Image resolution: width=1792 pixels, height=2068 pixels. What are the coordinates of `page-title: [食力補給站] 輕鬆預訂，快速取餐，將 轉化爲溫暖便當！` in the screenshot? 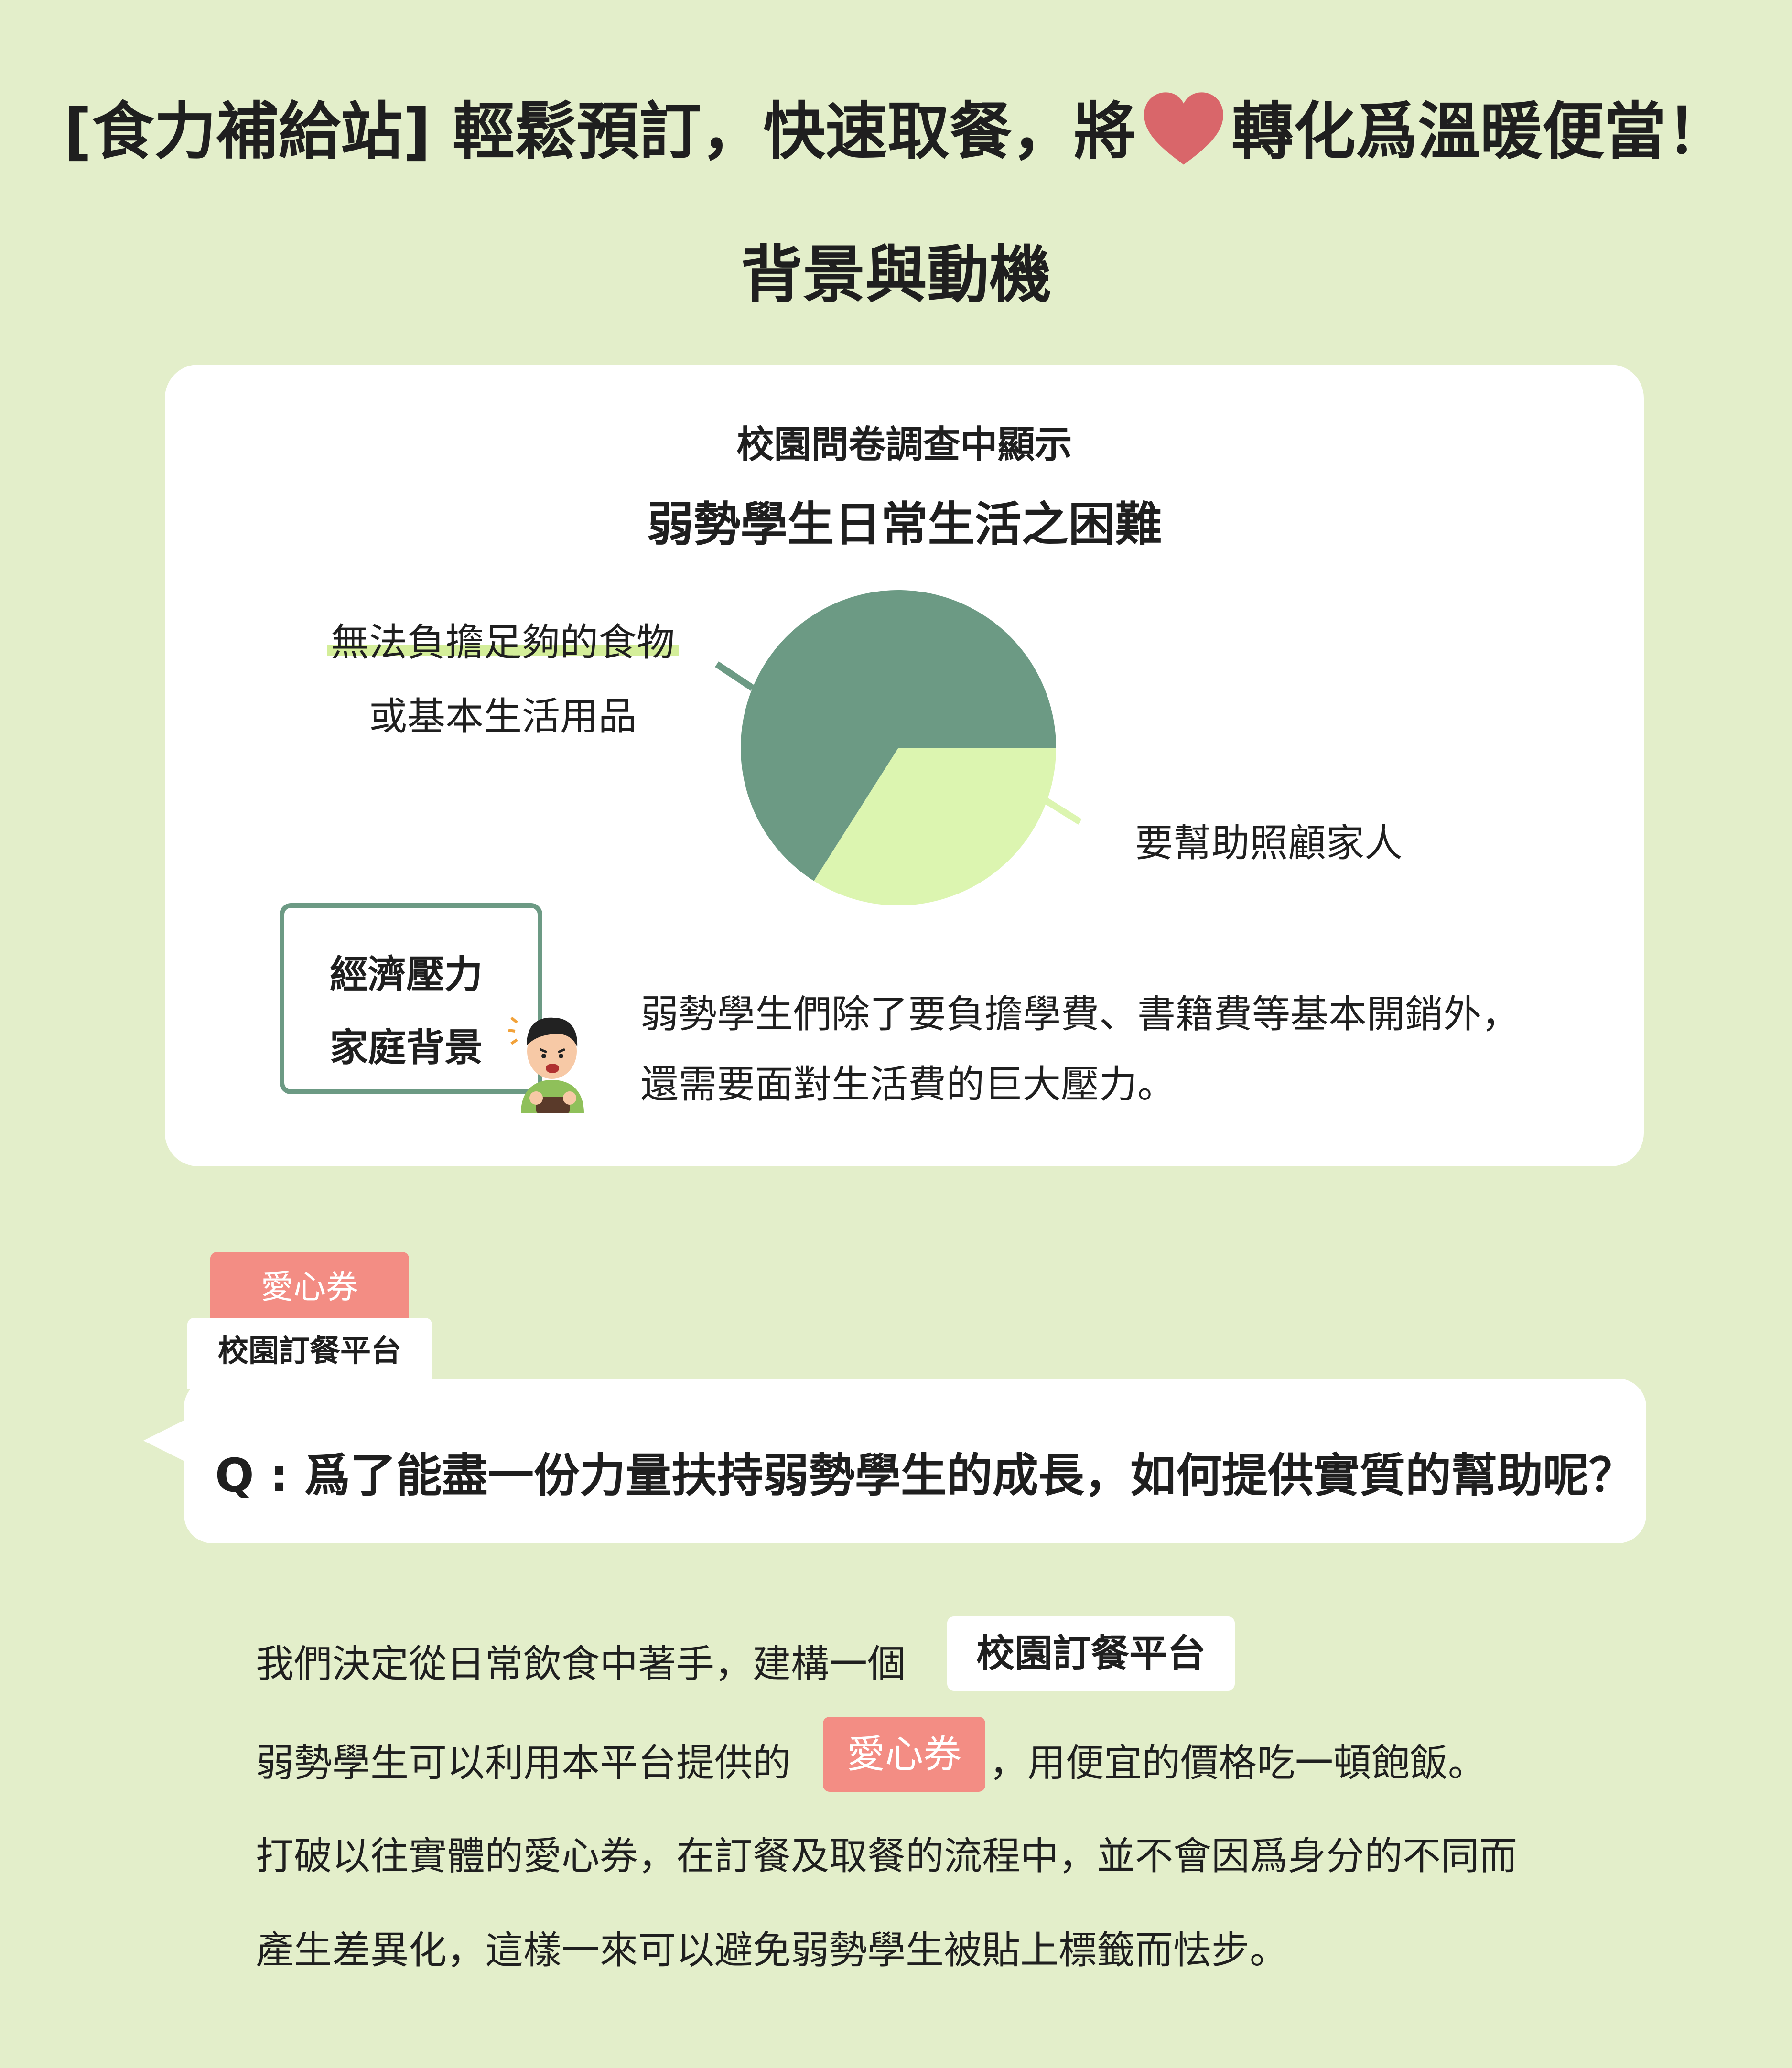 It's located at (896, 126).